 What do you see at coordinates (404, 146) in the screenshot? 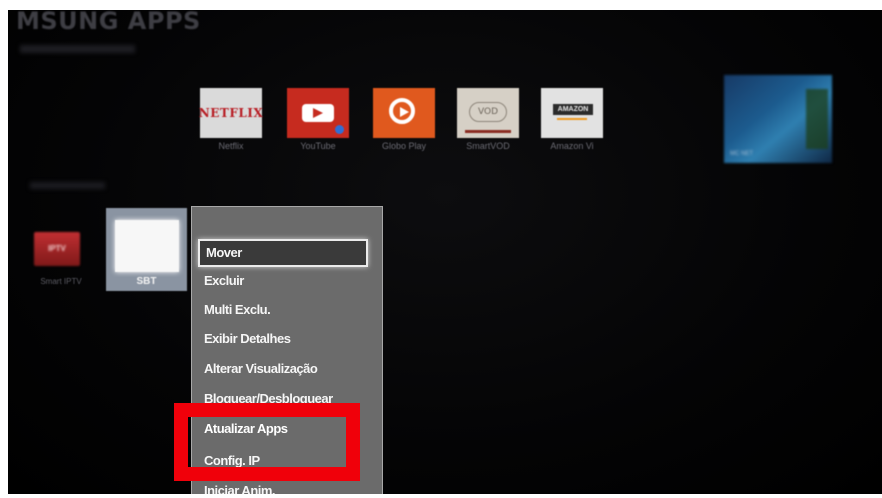
I see `app-label-globo-play: Globo Play` at bounding box center [404, 146].